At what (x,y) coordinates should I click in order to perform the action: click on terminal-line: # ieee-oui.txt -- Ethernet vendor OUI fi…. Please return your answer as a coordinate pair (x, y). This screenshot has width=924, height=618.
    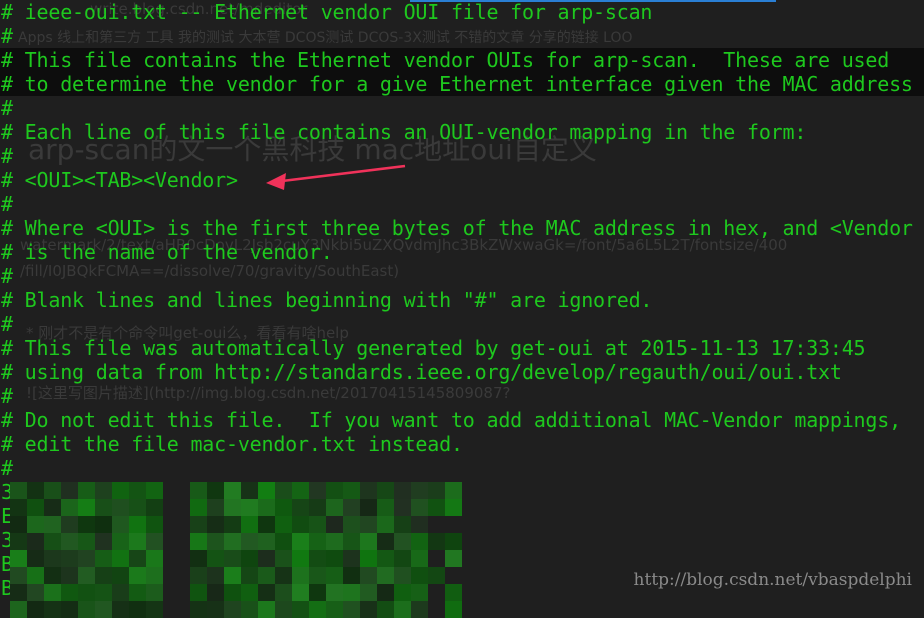
    Looking at the image, I should click on (327, 12).